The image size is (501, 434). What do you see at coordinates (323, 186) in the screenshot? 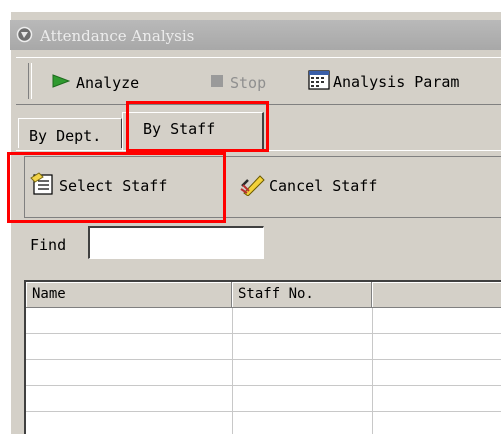
I see `cancel-staff-label: Cancel Staff` at bounding box center [323, 186].